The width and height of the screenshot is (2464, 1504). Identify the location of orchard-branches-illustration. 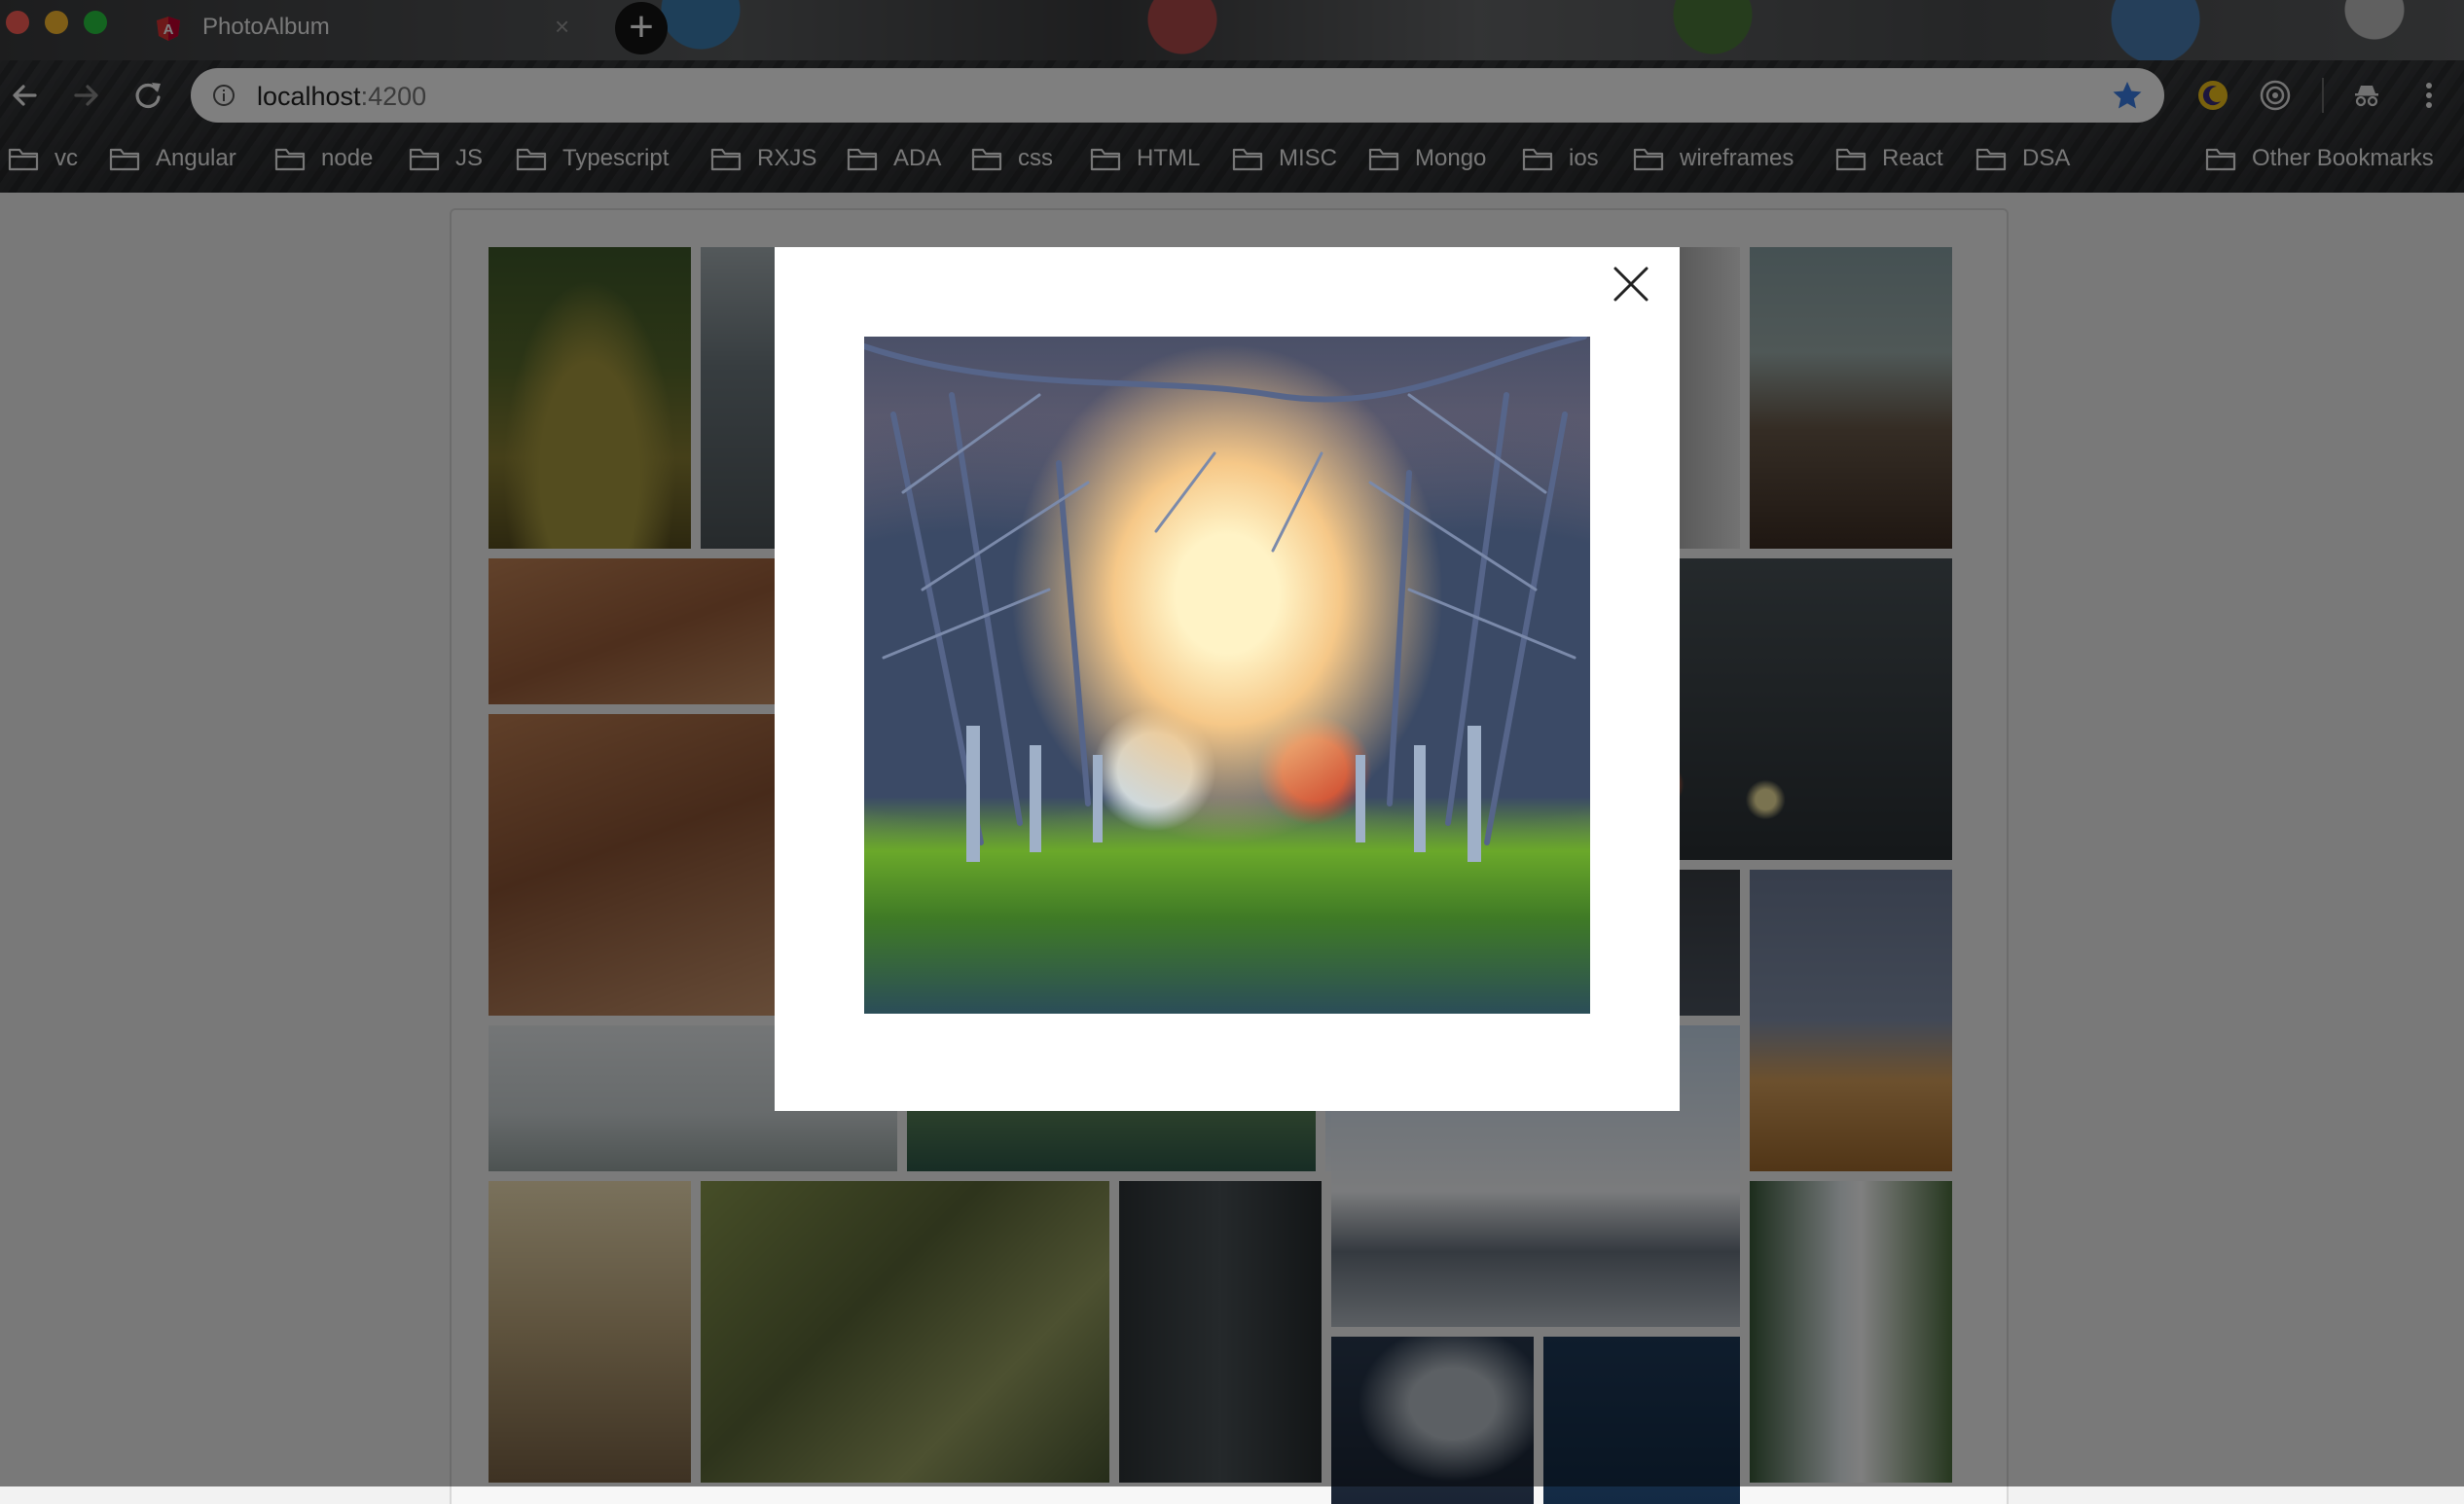
(1225, 599).